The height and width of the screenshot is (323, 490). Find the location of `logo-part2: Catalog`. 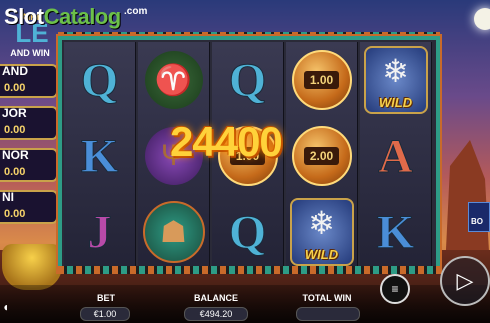

logo-part2: Catalog is located at coordinates (82, 16).